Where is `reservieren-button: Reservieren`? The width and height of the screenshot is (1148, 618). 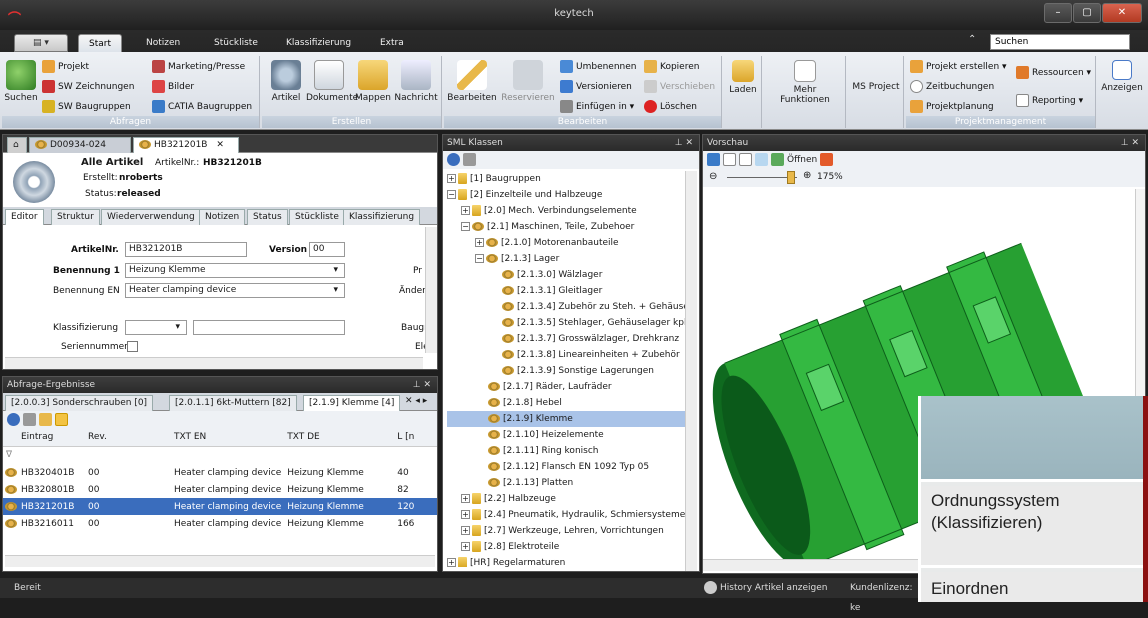 reservieren-button: Reservieren is located at coordinates (528, 81).